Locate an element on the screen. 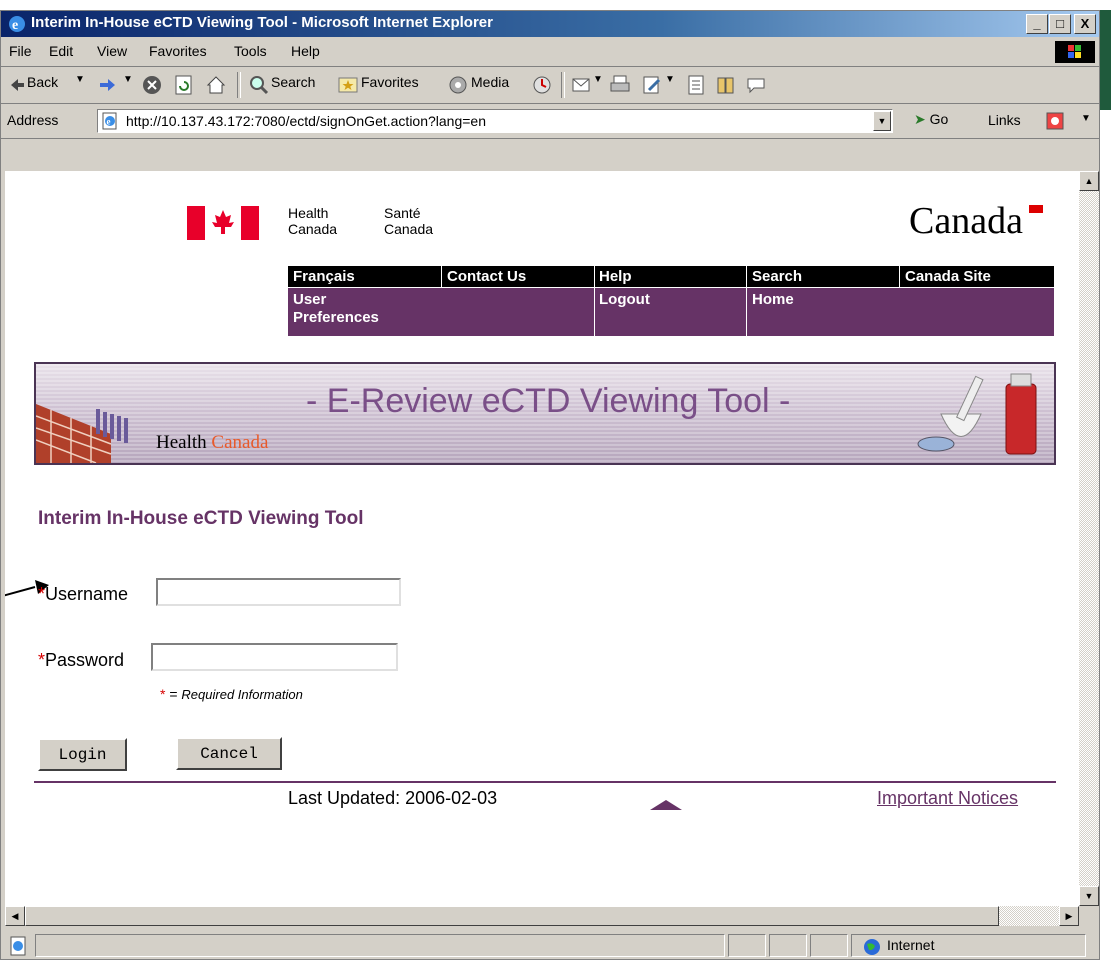 The height and width of the screenshot is (960, 1111). brick-wall-graphic is located at coordinates (82, 433).